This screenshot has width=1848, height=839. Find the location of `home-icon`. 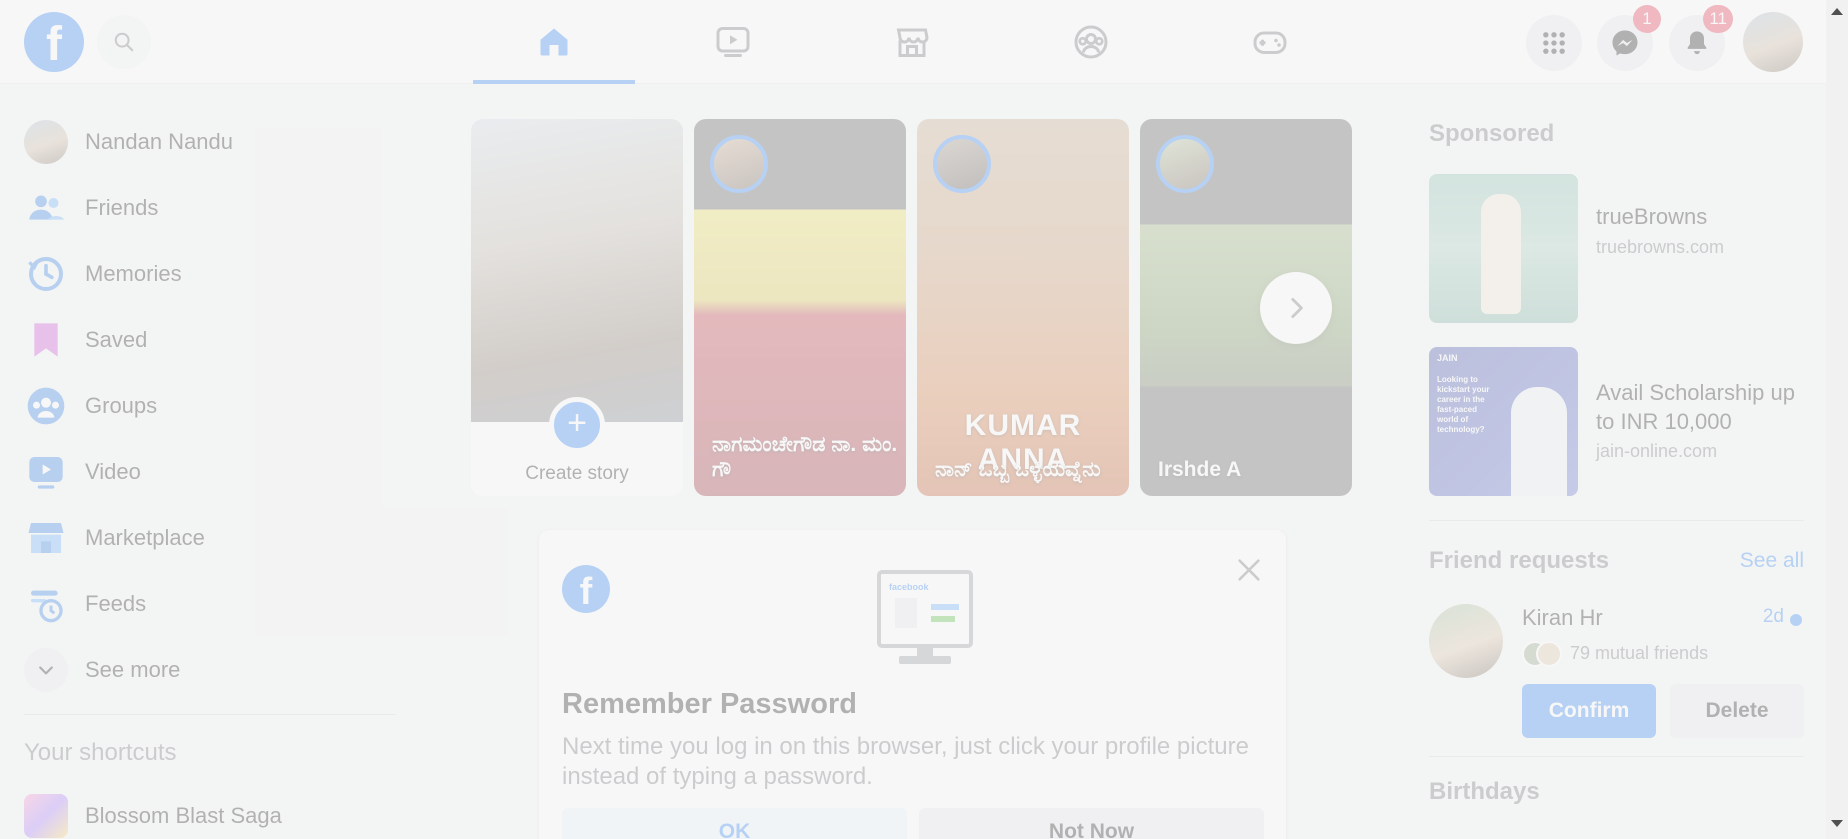

home-icon is located at coordinates (554, 42).